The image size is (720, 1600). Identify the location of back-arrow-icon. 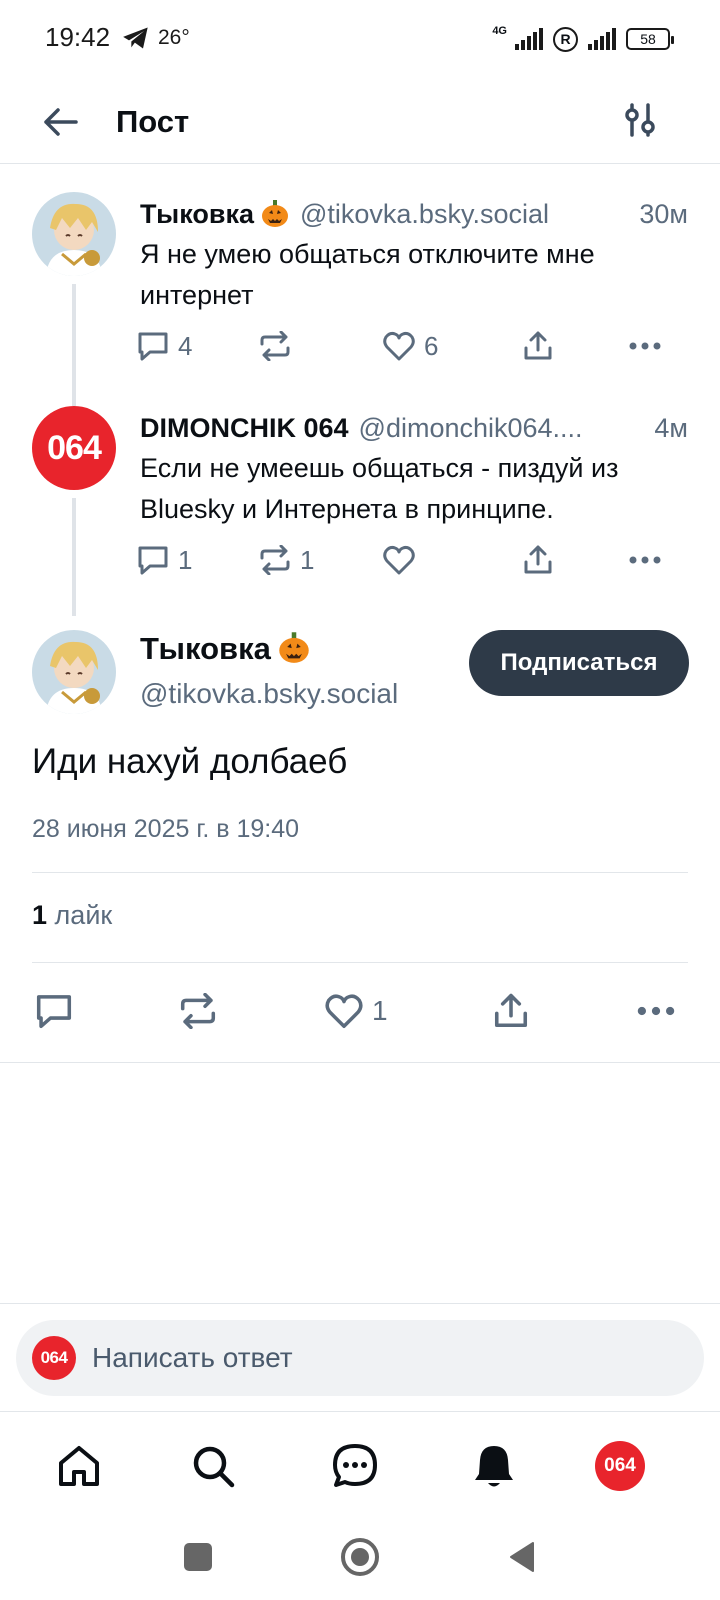
(60, 122).